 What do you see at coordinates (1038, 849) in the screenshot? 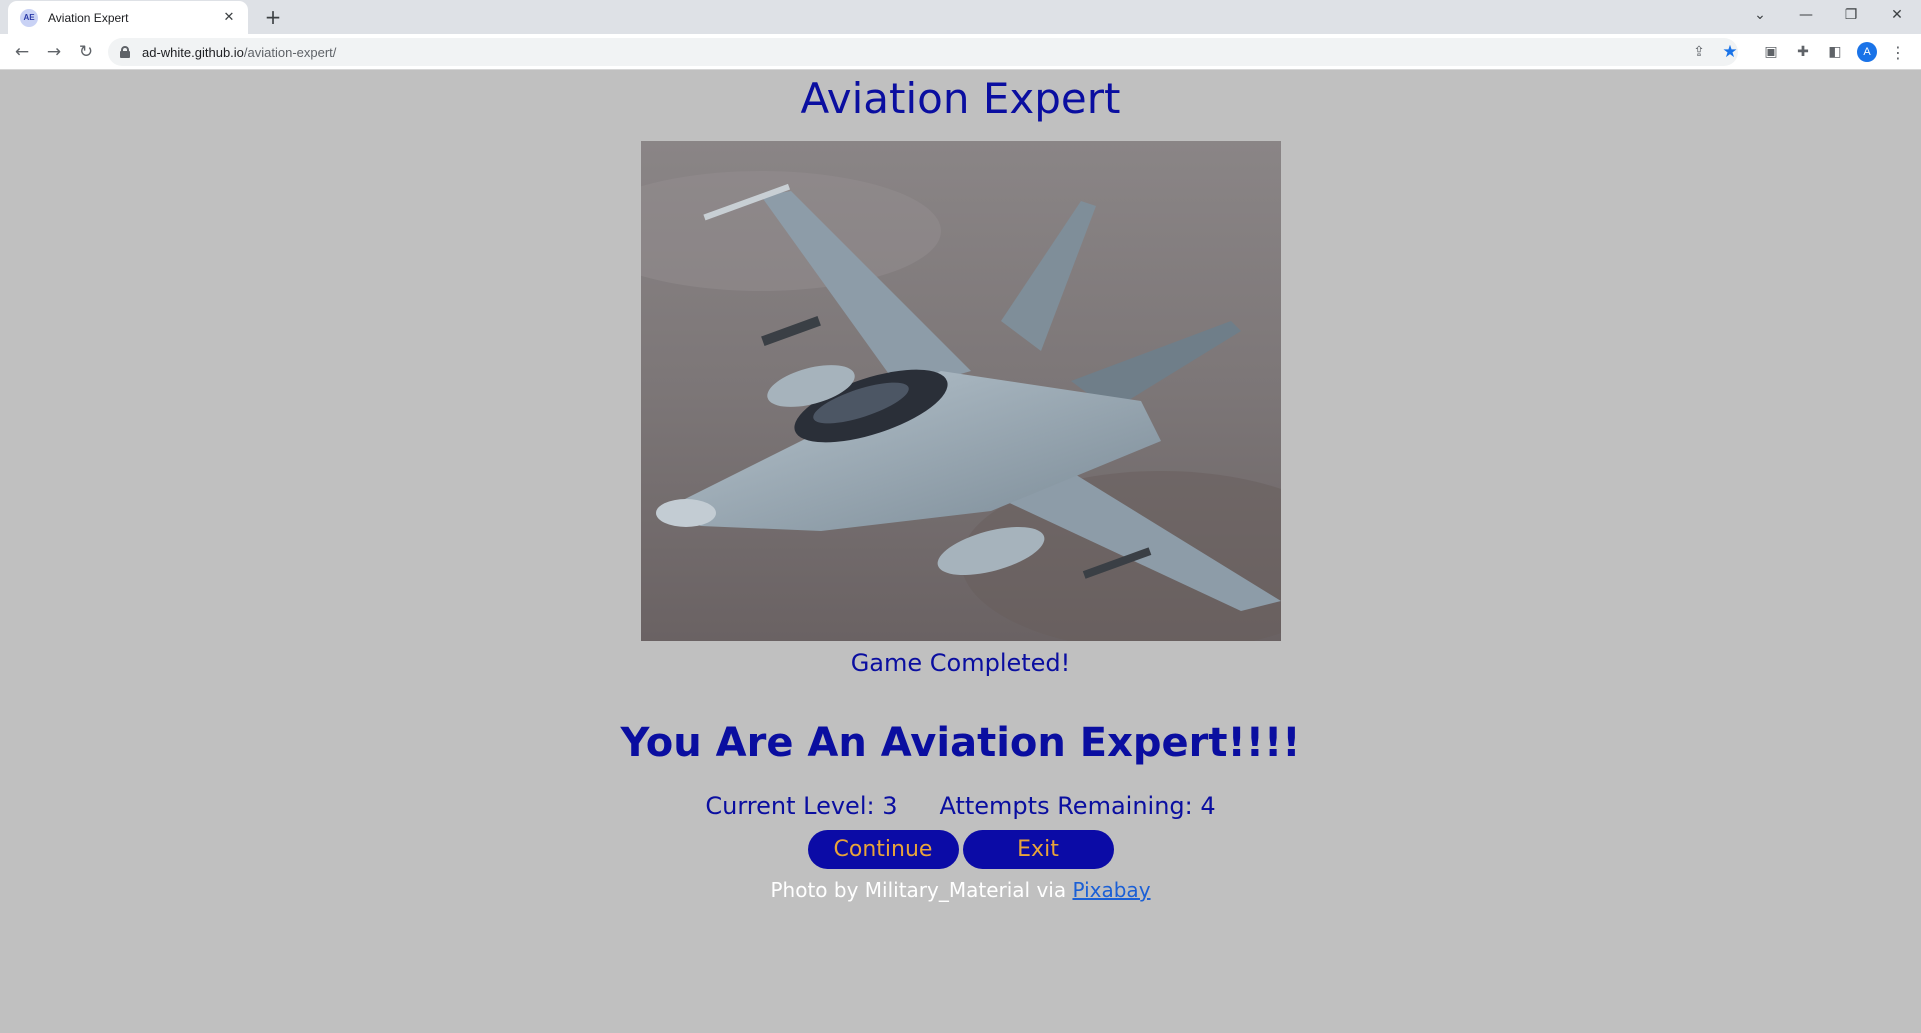
I see `exit-button: Exit` at bounding box center [1038, 849].